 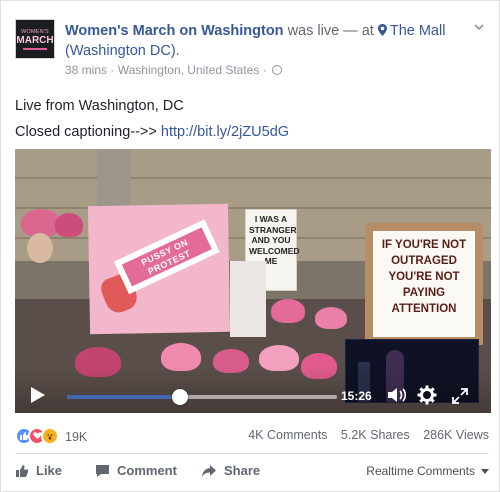 I want to click on location-pin-icon, so click(x=382, y=30).